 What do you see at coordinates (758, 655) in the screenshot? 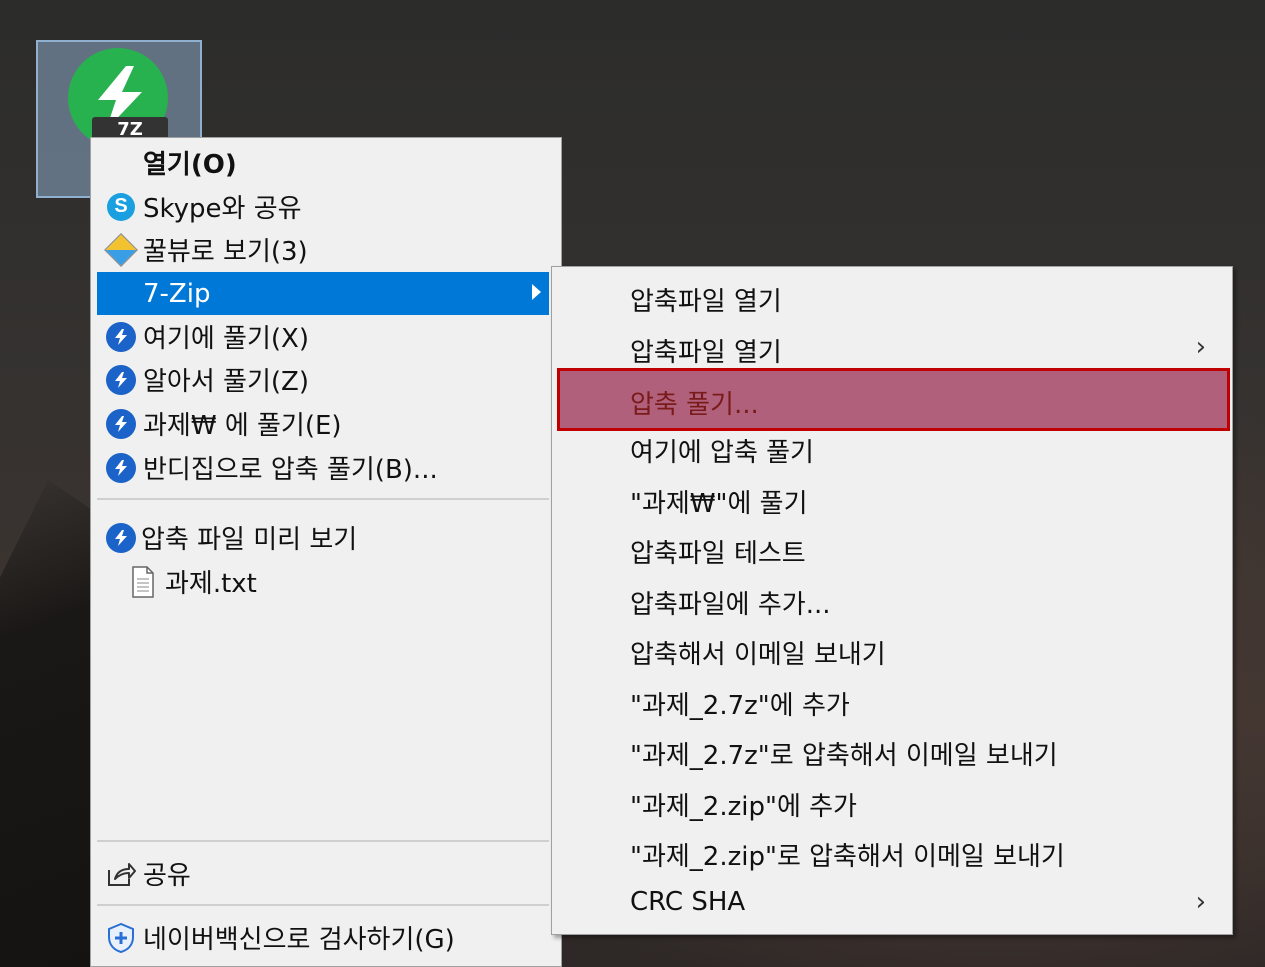
I see `submenu-item-label: 압축해서 이메일 보내기` at bounding box center [758, 655].